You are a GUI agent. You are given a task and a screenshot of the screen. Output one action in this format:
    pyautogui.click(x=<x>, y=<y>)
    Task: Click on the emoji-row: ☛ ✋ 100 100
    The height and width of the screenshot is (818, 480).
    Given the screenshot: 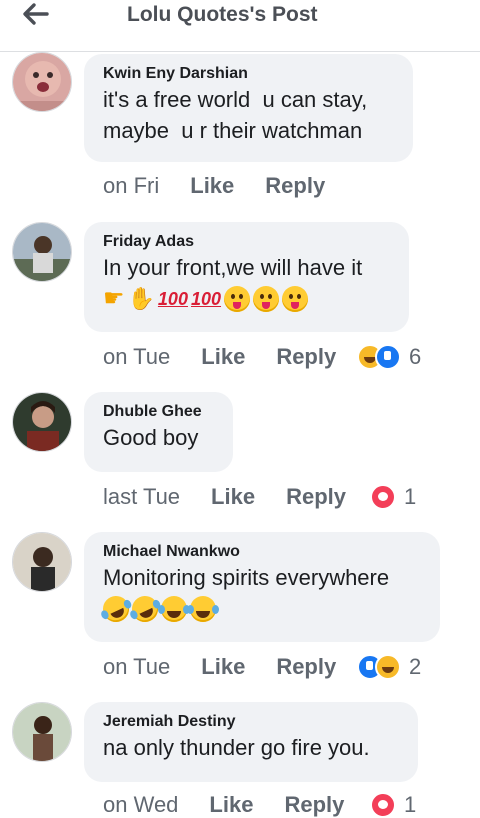 What is the action you would take?
    pyautogui.click(x=246, y=299)
    